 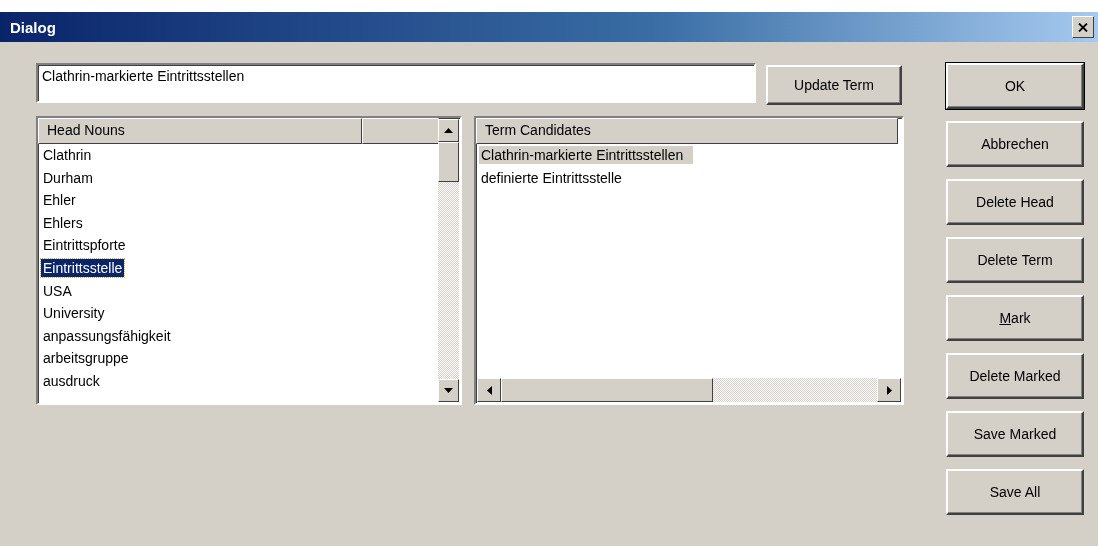 What do you see at coordinates (400, 131) in the screenshot?
I see `column-header` at bounding box center [400, 131].